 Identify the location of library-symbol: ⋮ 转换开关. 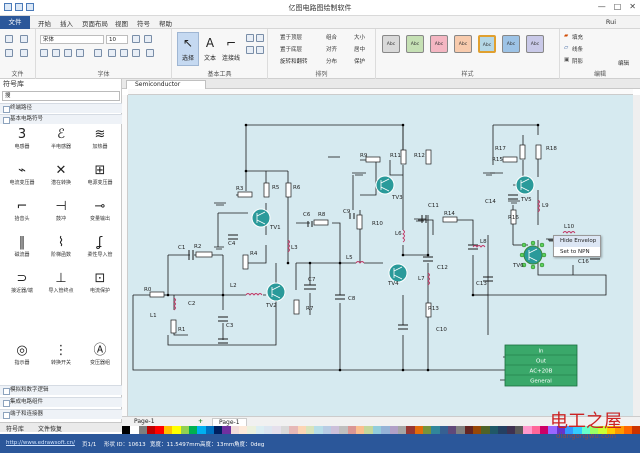
(61, 355).